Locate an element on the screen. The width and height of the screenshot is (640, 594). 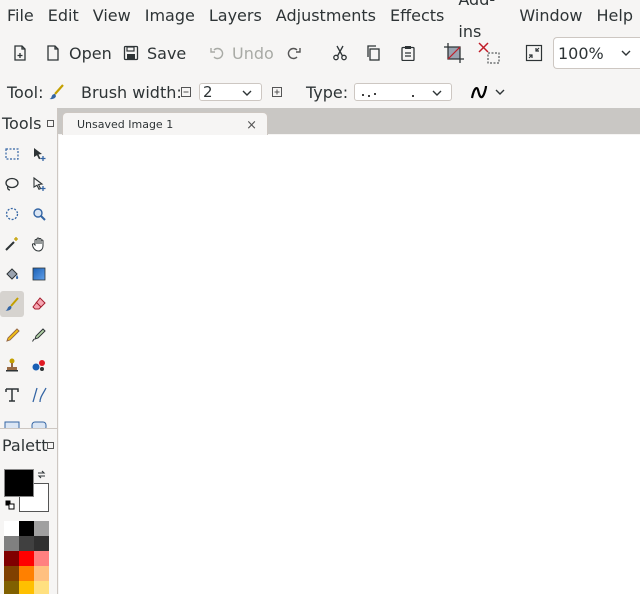
copy-icon is located at coordinates (373, 53).